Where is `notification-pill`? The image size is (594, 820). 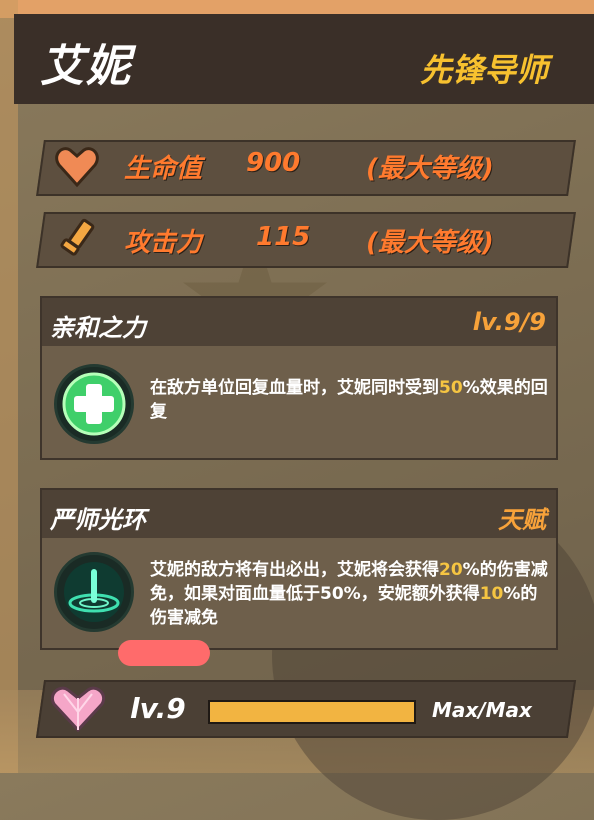
notification-pill is located at coordinates (164, 653).